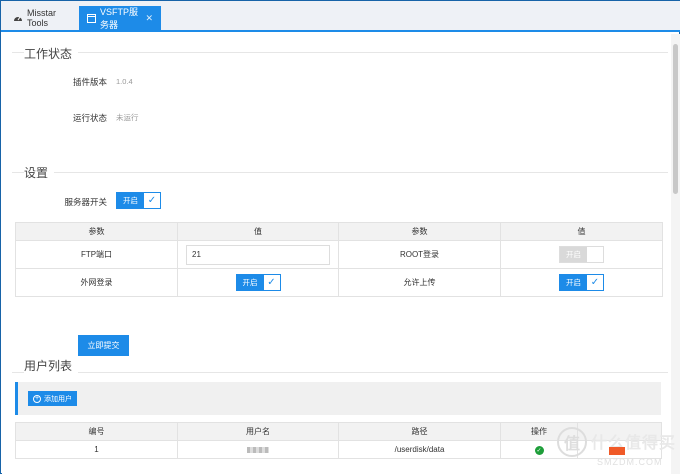 This screenshot has height=474, width=680. What do you see at coordinates (138, 200) in the screenshot?
I see `server-switch: 开启 ✓` at bounding box center [138, 200].